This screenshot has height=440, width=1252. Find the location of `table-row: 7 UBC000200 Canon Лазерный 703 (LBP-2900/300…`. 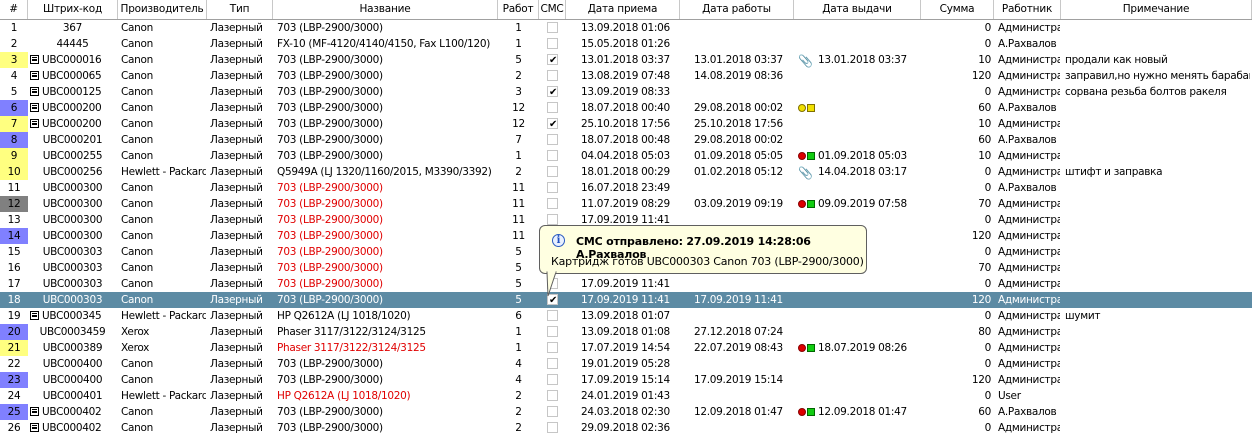

table-row: 7 UBC000200 Canon Лазерный 703 (LBP-2900/300… is located at coordinates (626, 124).